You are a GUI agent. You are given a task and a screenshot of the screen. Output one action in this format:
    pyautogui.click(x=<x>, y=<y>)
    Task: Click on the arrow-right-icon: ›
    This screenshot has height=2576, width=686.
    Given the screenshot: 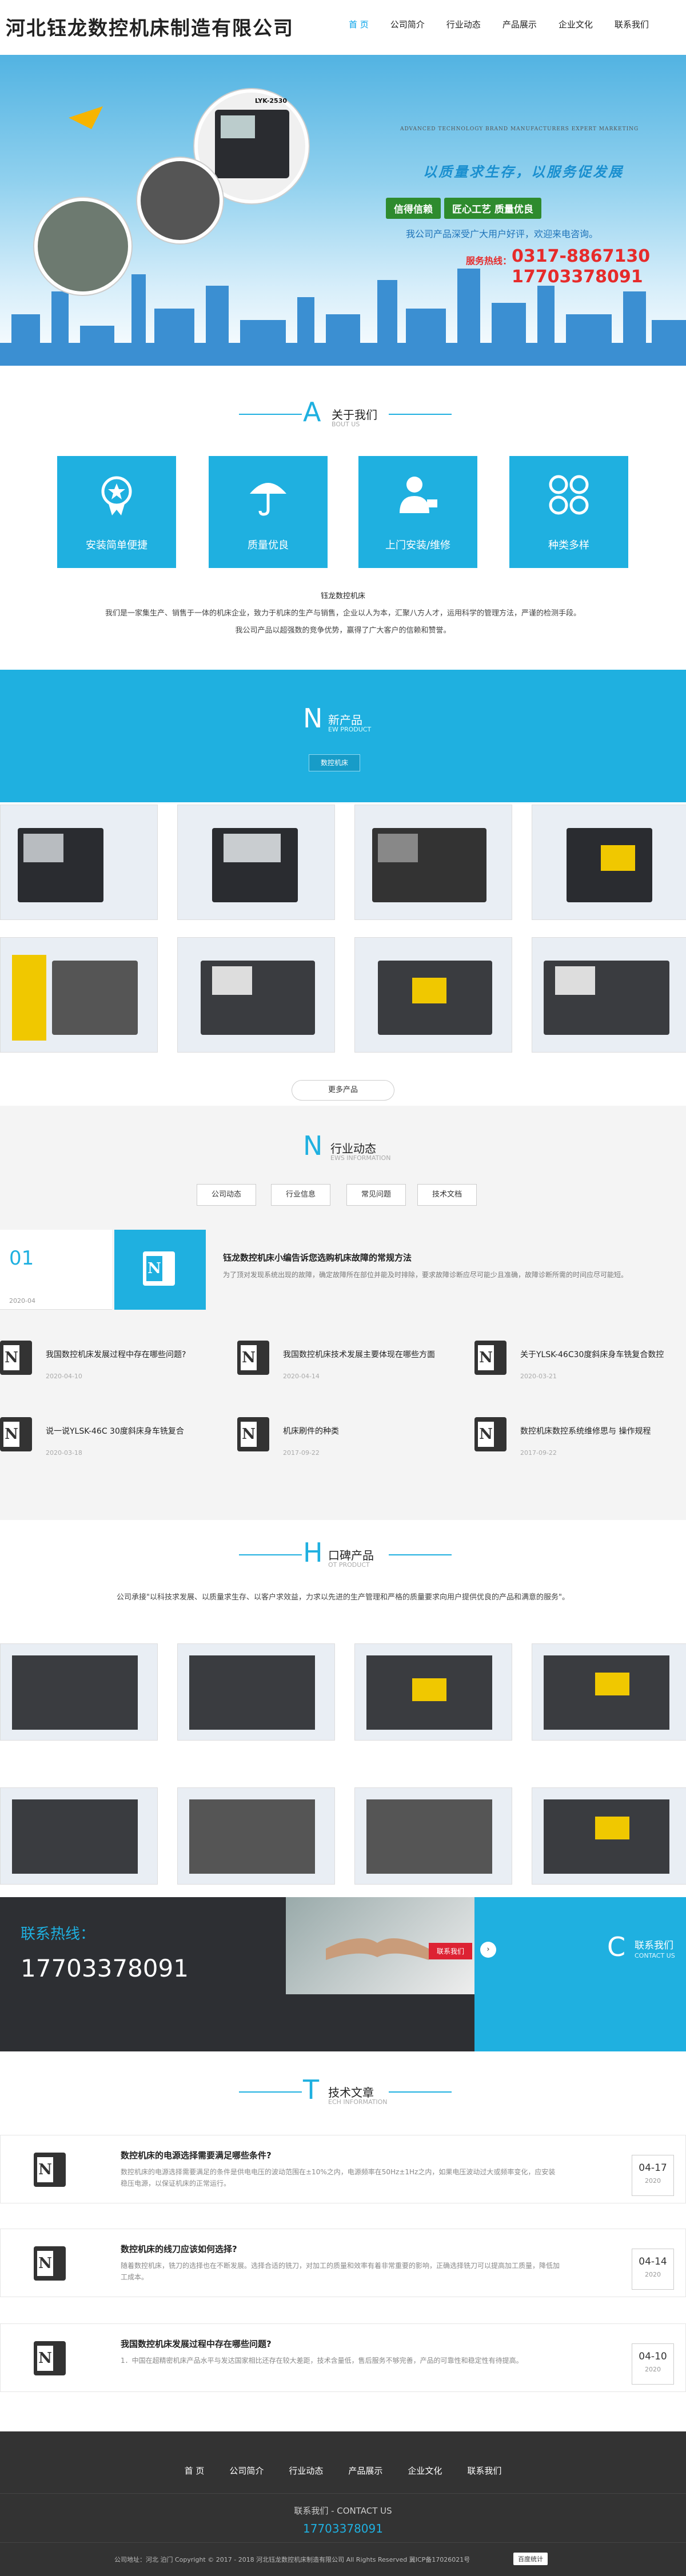 What is the action you would take?
    pyautogui.click(x=488, y=1950)
    